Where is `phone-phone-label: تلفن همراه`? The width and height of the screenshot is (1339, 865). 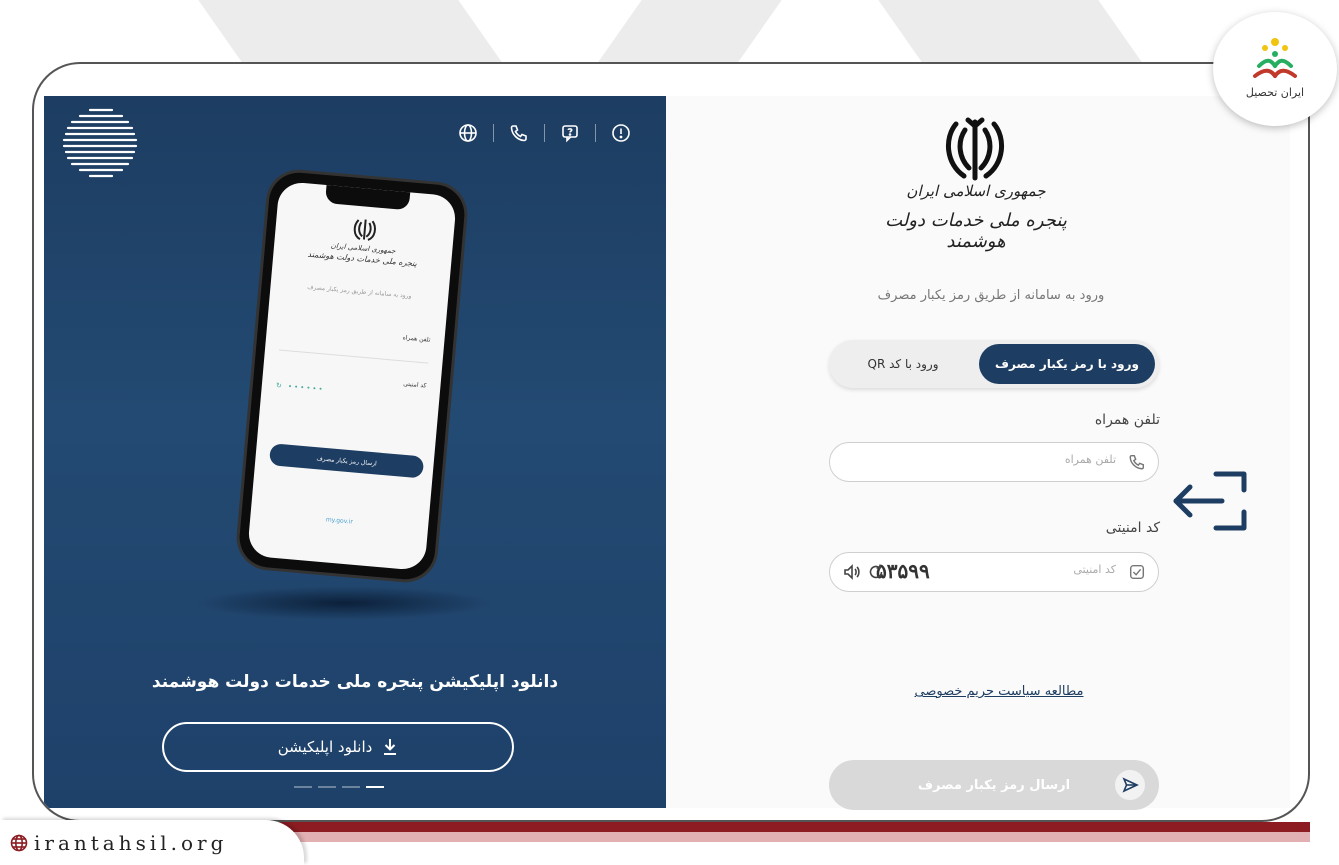
phone-phone-label: تلفن همراه is located at coordinates (416, 339).